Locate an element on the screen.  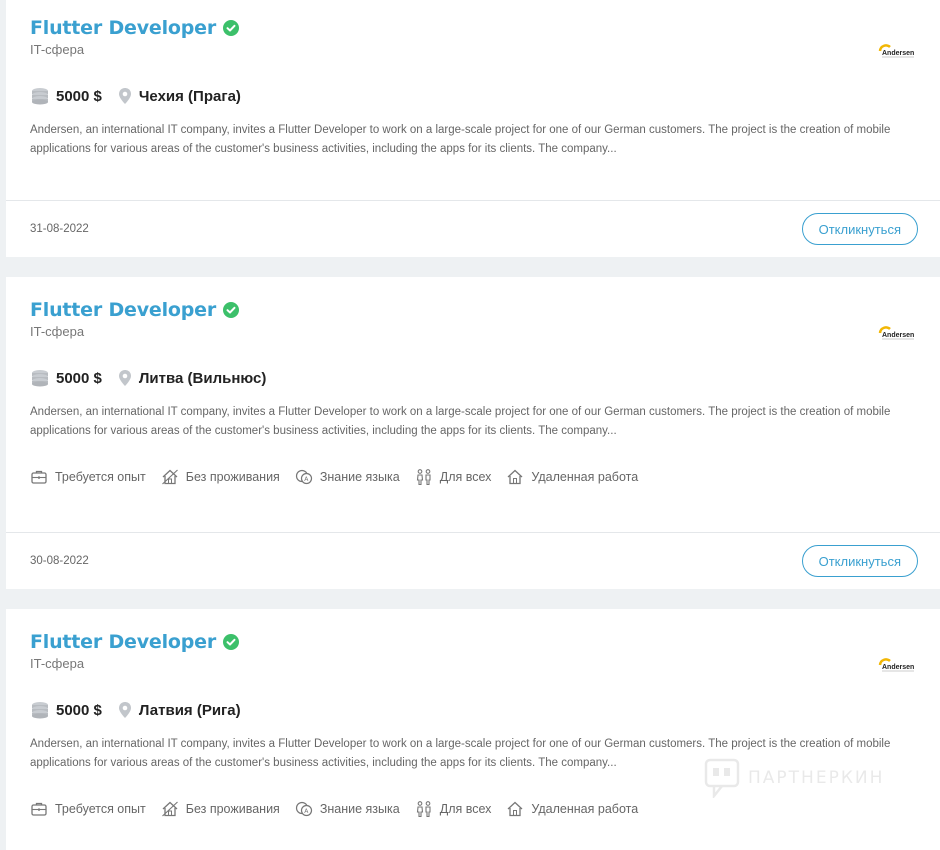
location: Латвия (Рига) is located at coordinates (189, 710).